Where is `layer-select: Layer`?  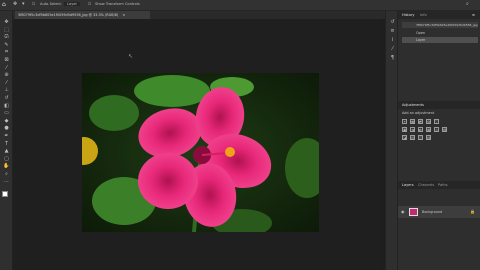 layer-select: Layer is located at coordinates (72, 4).